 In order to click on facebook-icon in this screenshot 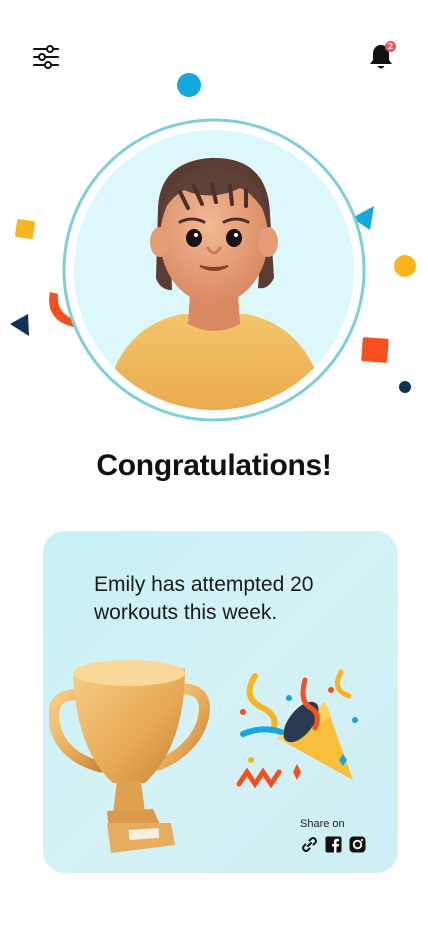, I will do `click(333, 844)`.